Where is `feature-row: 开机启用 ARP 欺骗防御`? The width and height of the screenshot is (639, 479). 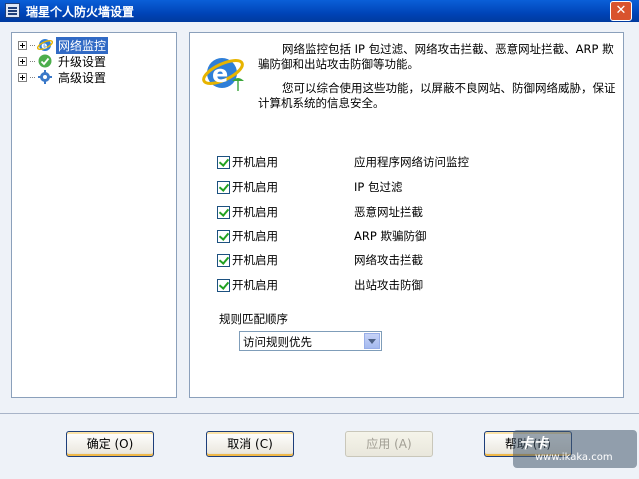 feature-row: 开机启用 ARP 欺骗防御 is located at coordinates (417, 236).